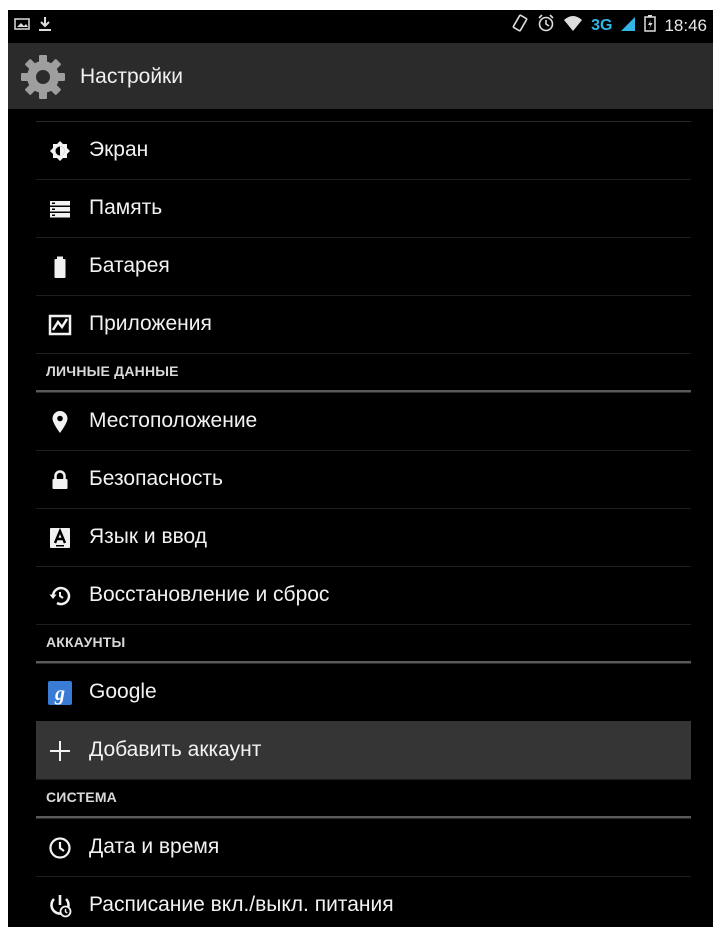  Describe the element at coordinates (363, 750) in the screenshot. I see `add-account-button: Добавить аккаунт` at that location.